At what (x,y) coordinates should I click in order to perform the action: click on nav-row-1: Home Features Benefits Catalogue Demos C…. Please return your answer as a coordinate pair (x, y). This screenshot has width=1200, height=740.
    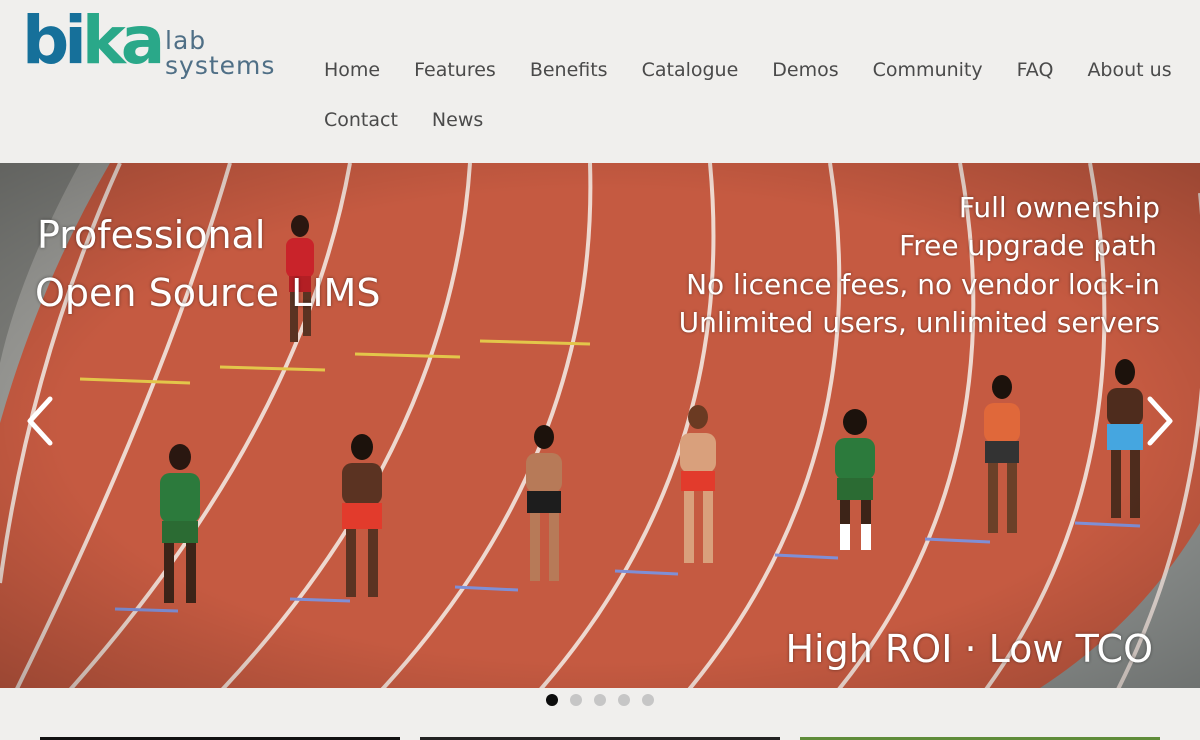
    Looking at the image, I should click on (762, 74).